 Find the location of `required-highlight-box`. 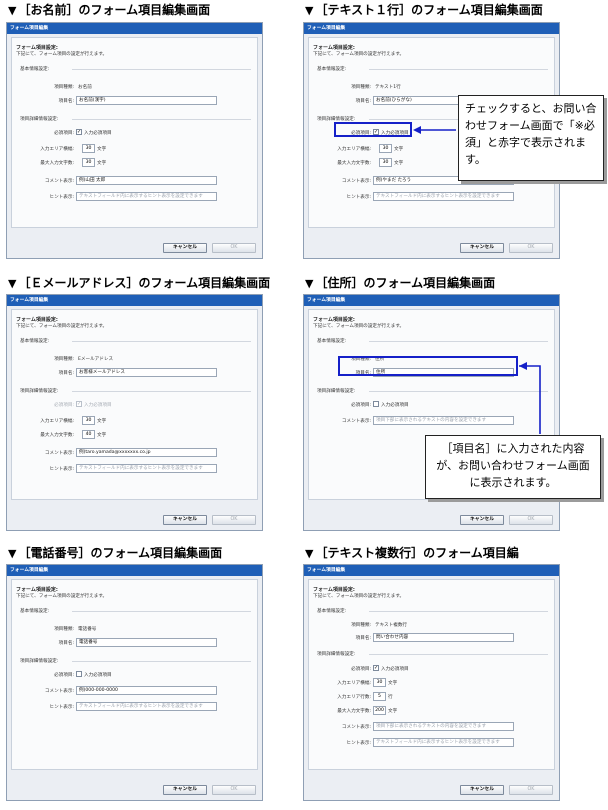

required-highlight-box is located at coordinates (373, 129).